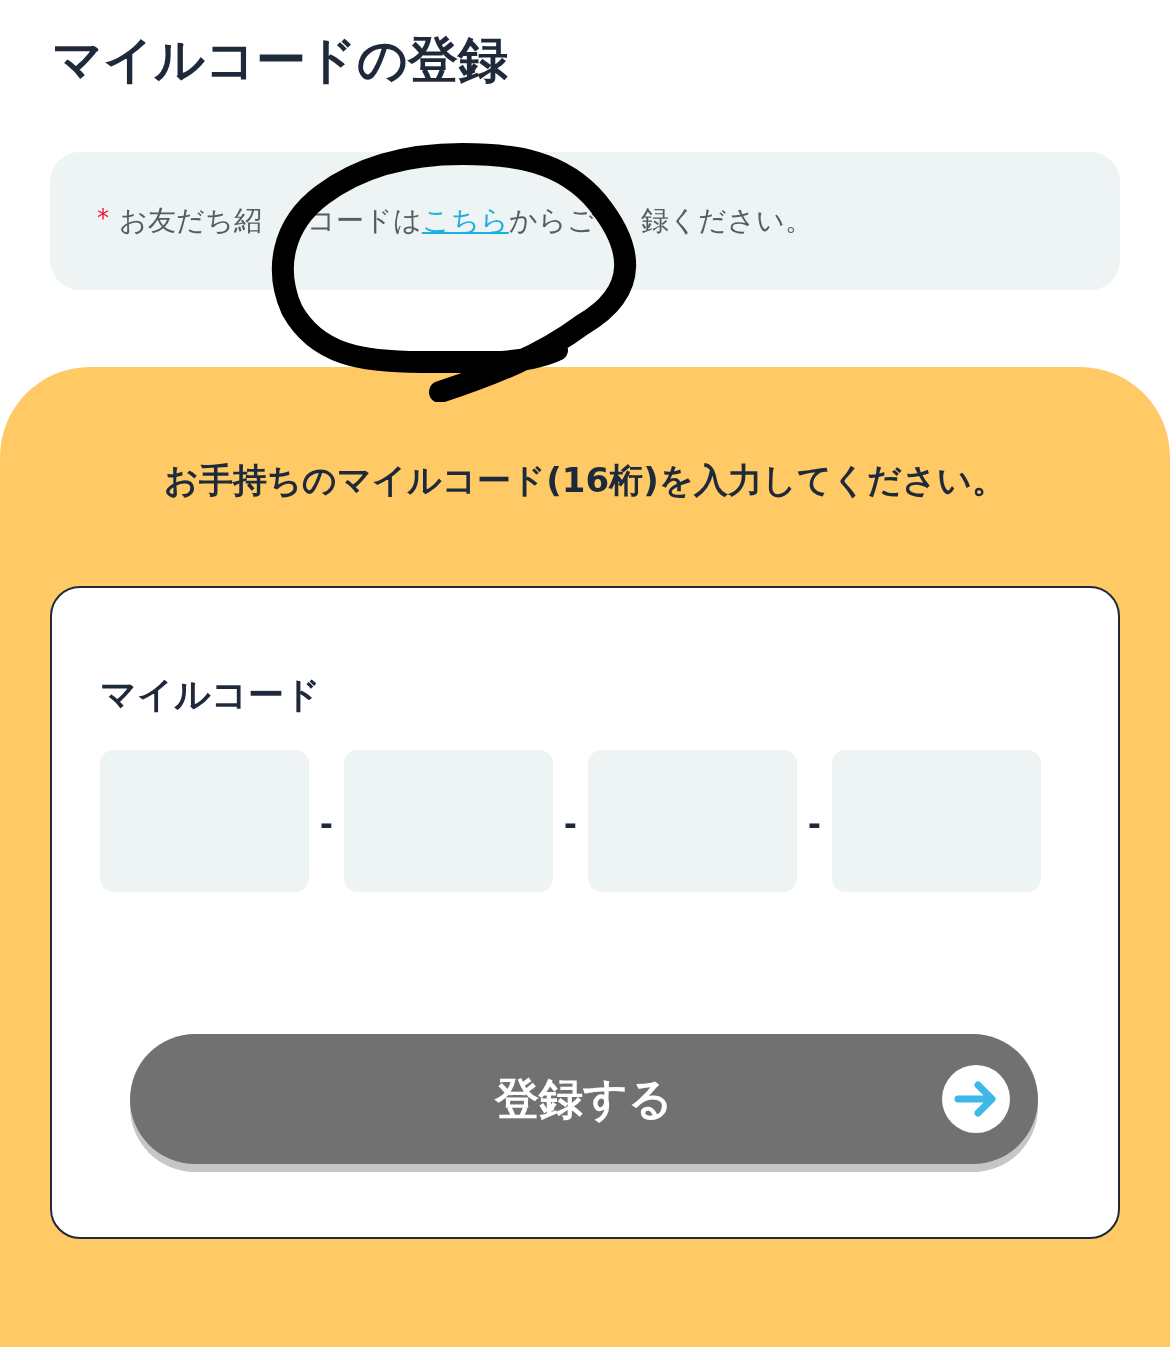  What do you see at coordinates (280, 60) in the screenshot?
I see `page-title: マイルコードの登録` at bounding box center [280, 60].